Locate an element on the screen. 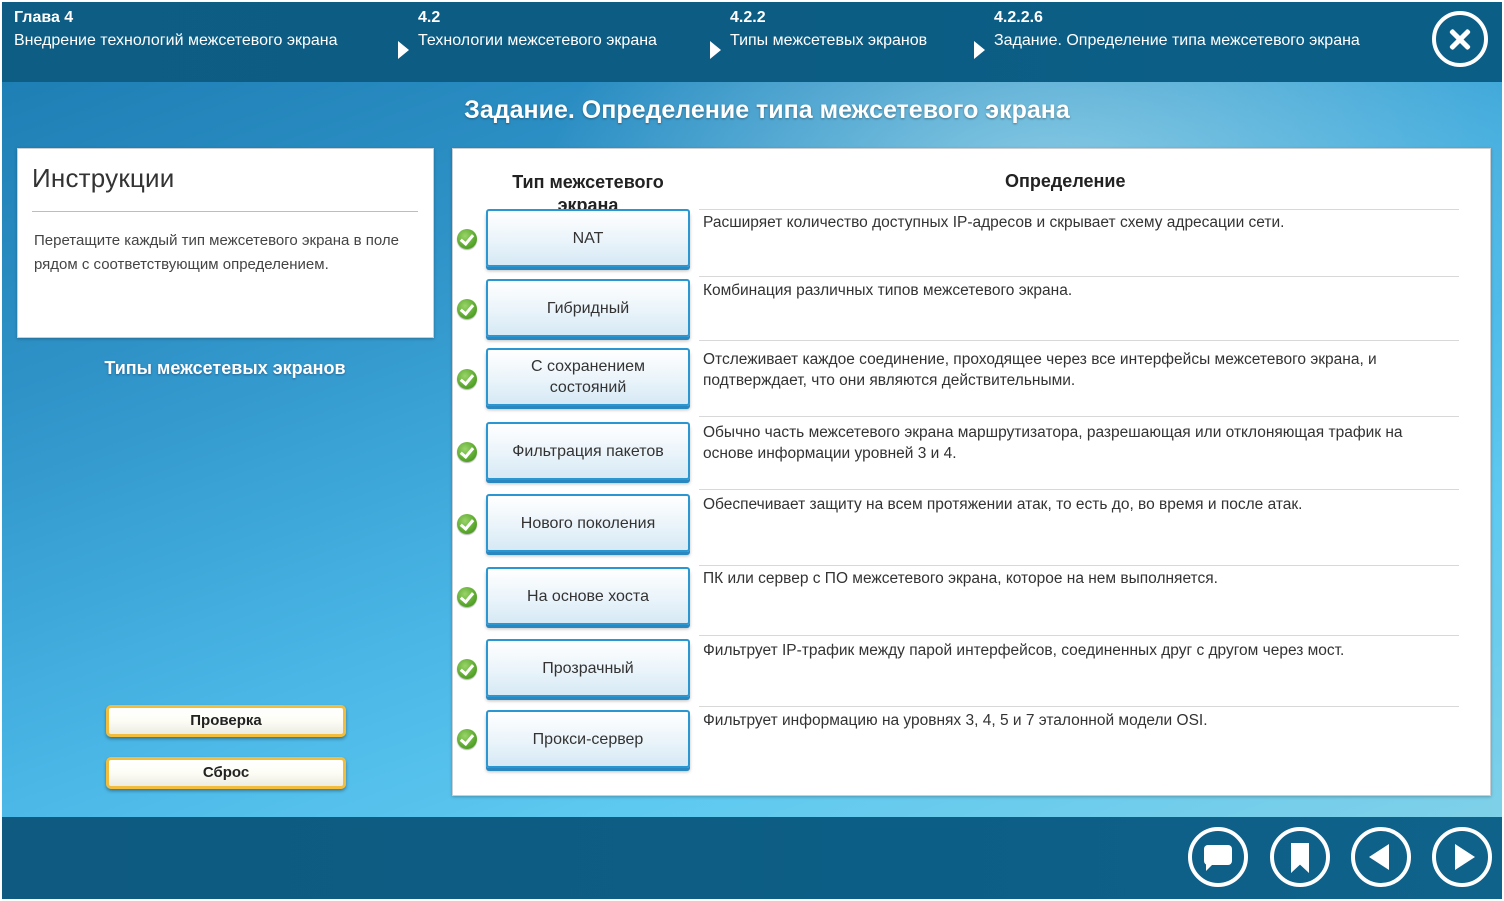  firewall-type-tile: Фильтрация пакетов is located at coordinates (588, 451).